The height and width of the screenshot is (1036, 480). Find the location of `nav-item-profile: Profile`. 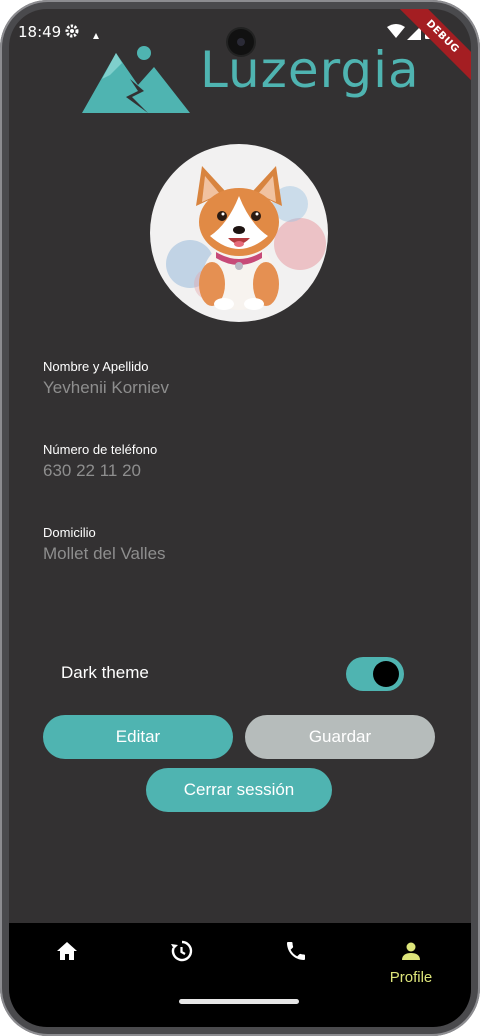

nav-item-profile: Profile is located at coordinates (411, 962).